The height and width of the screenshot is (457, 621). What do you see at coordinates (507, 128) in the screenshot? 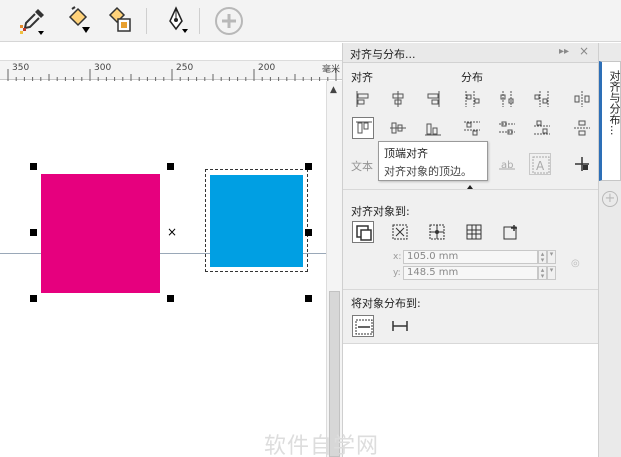
I see `distribute-center-v-icon` at bounding box center [507, 128].